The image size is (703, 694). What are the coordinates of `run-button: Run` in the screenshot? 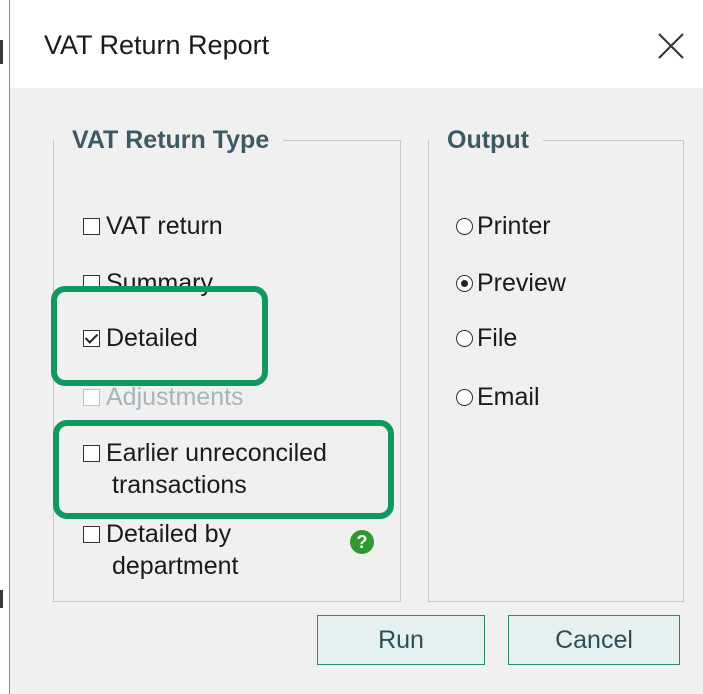 It's located at (401, 640).